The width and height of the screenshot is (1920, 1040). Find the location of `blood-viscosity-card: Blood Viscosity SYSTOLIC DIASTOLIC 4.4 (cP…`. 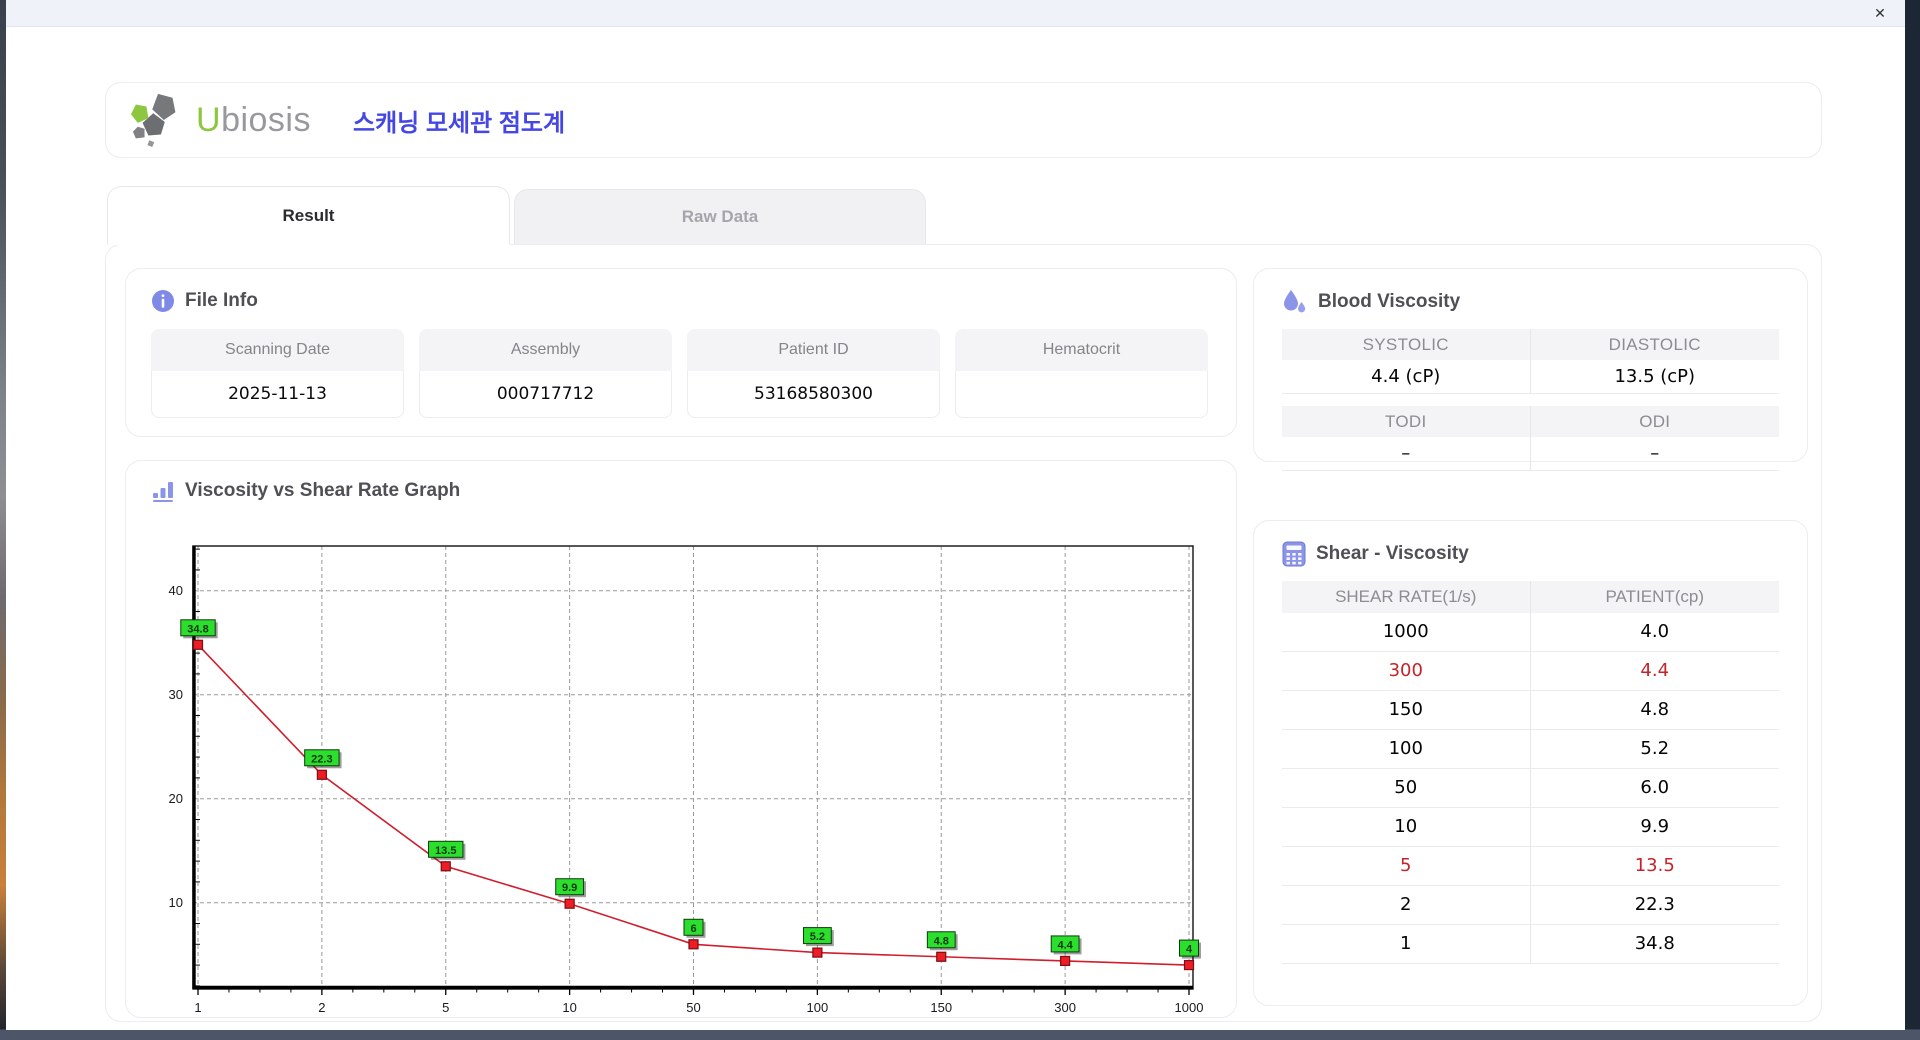

blood-viscosity-card: Blood Viscosity SYSTOLIC DIASTOLIC 4.4 (cP… is located at coordinates (1530, 369).